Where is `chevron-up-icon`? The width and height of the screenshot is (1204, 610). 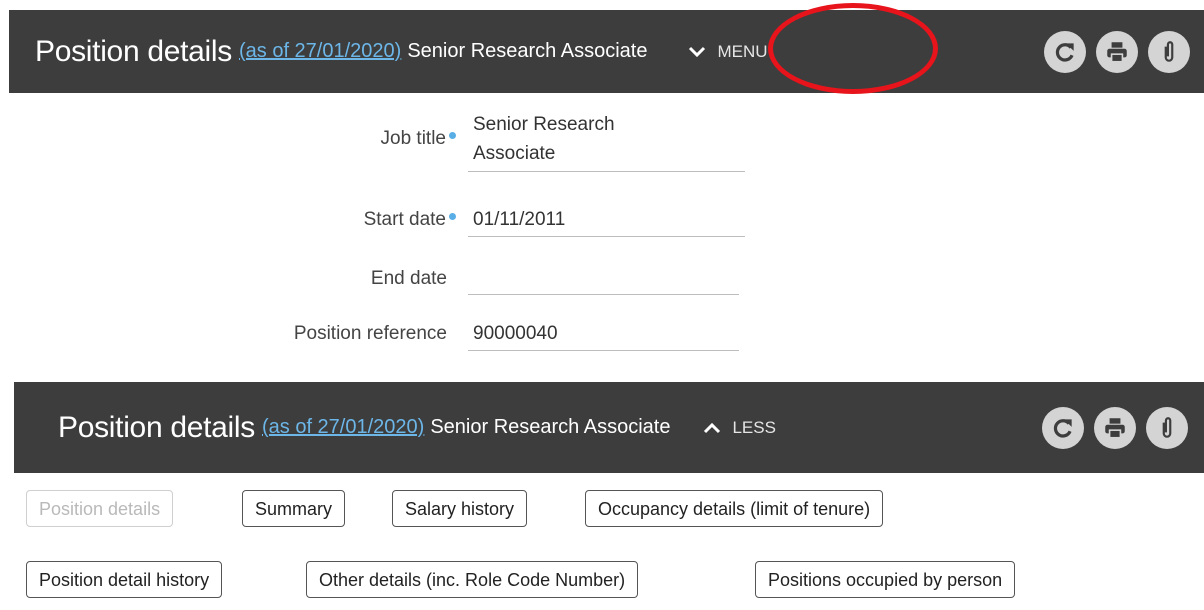 chevron-up-icon is located at coordinates (712, 427).